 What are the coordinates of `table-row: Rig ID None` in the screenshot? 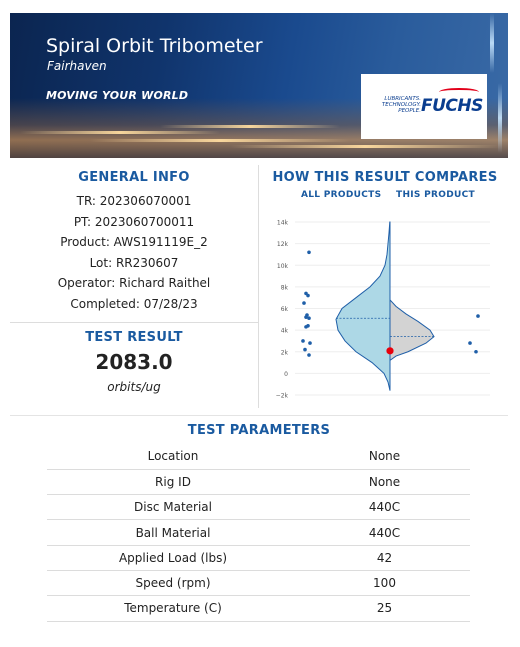 It's located at (258, 482).